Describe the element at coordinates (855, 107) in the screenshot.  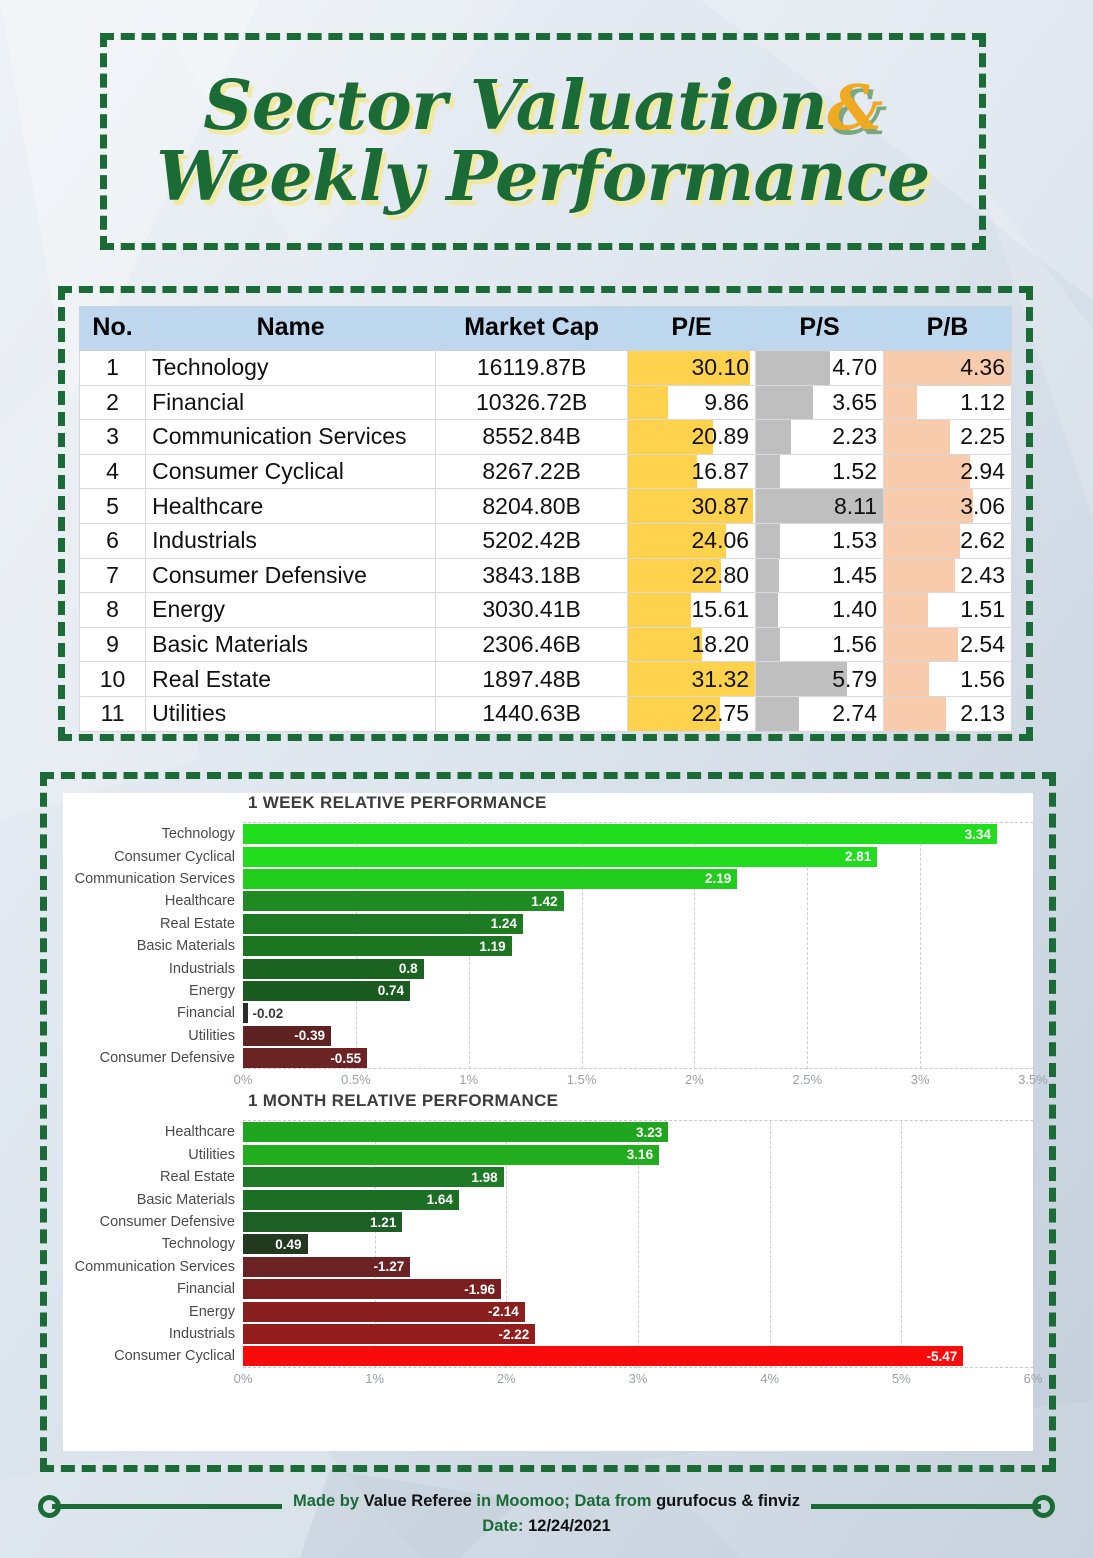
I see `ampersand: &` at that location.